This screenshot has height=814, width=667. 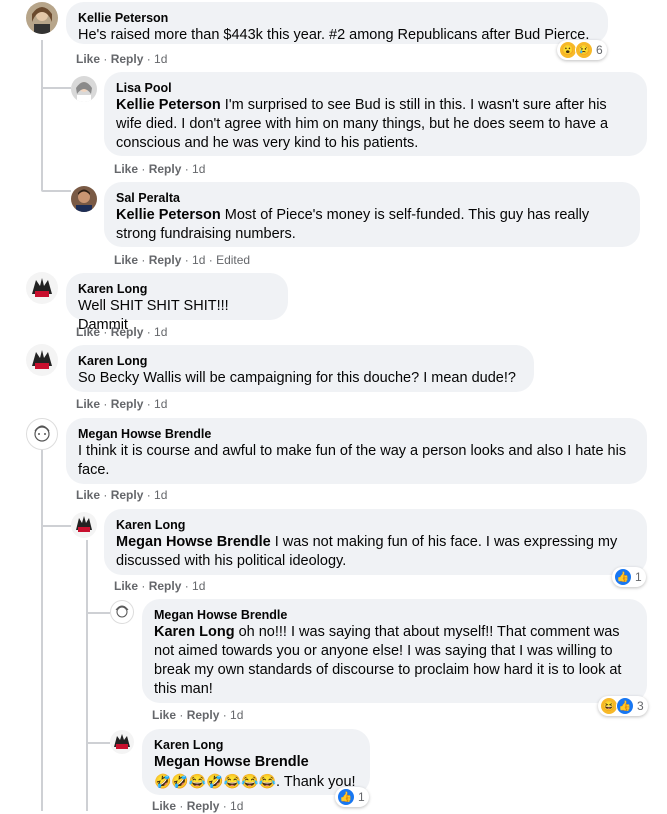 I want to click on sad-reaction-icon: 😢, so click(x=584, y=50).